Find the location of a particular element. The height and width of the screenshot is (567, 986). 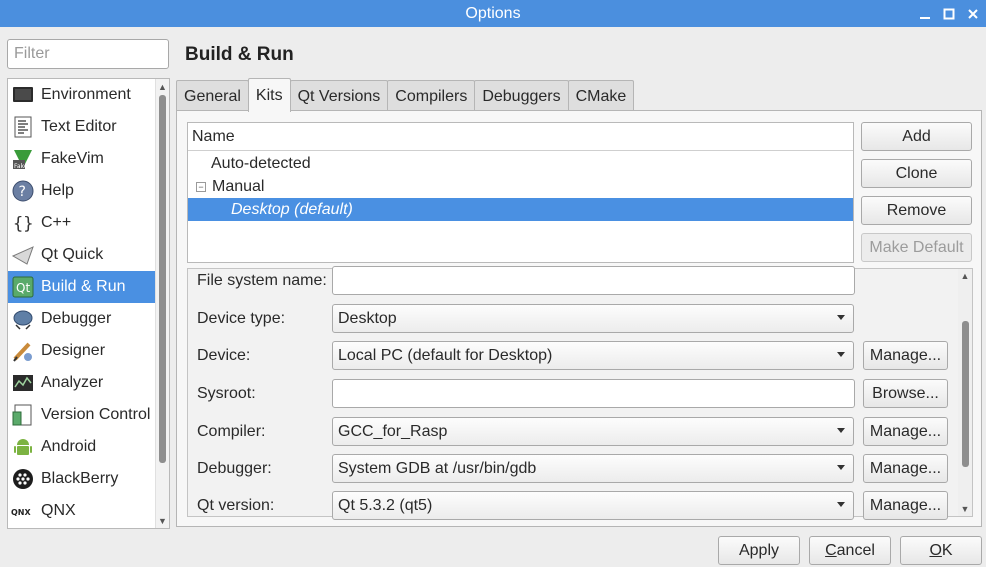

category-item-qt-quick: Qt Quick is located at coordinates (82, 255).